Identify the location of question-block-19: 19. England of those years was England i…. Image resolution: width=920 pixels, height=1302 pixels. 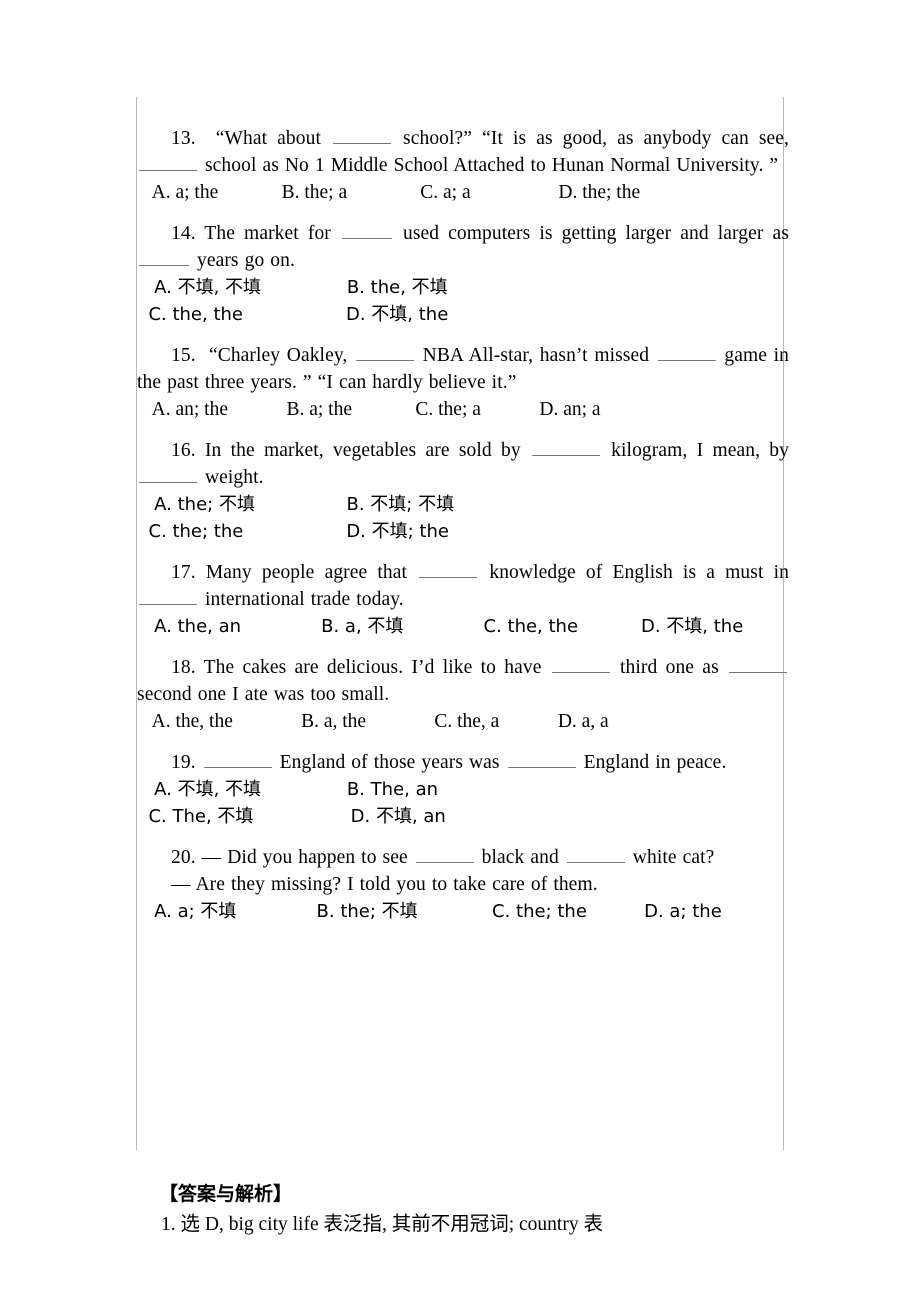
(463, 789).